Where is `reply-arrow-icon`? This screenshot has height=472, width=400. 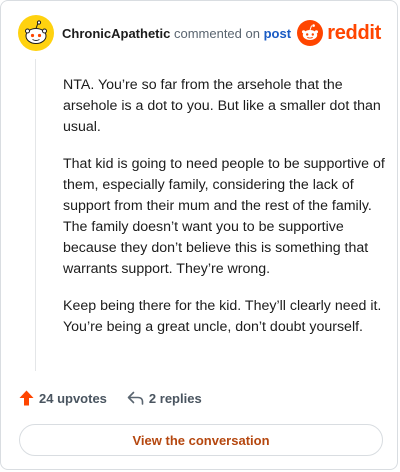
reply-arrow-icon is located at coordinates (135, 398).